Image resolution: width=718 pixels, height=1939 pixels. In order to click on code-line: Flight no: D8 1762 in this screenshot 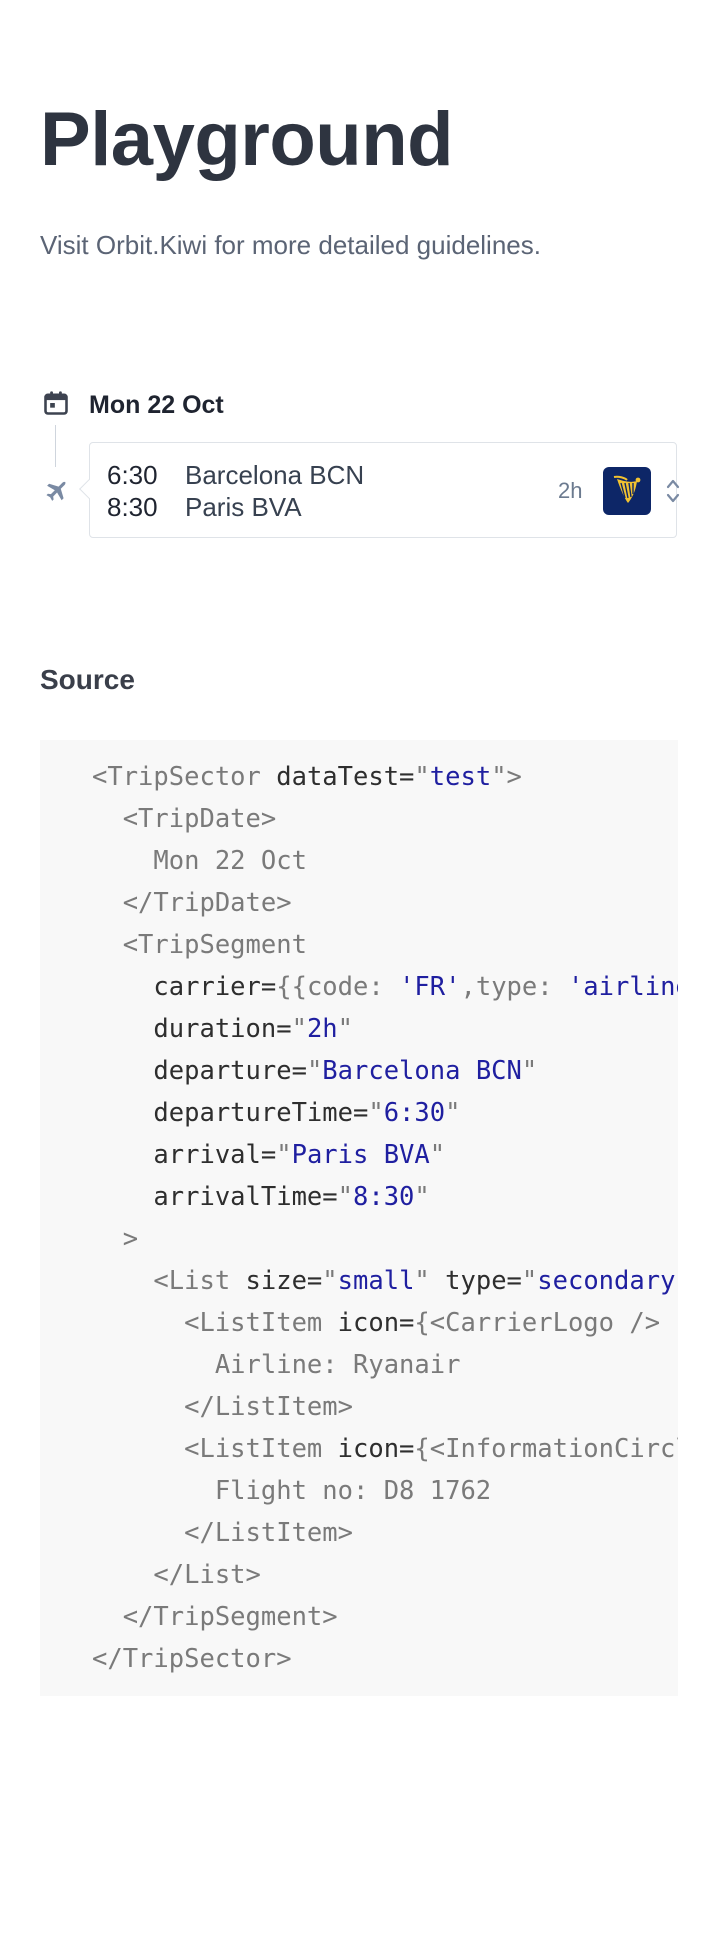, I will do `click(291, 1491)`.